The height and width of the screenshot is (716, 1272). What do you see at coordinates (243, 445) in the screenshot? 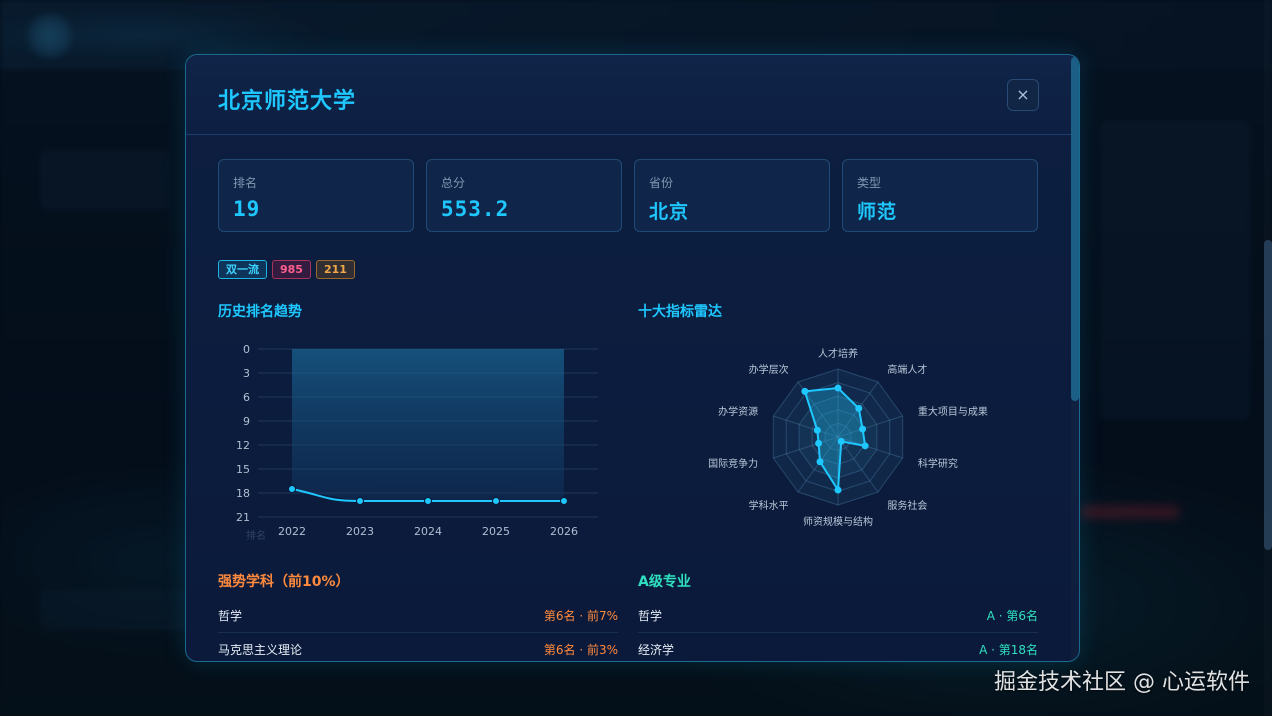
I see `y-tick-label: 12` at bounding box center [243, 445].